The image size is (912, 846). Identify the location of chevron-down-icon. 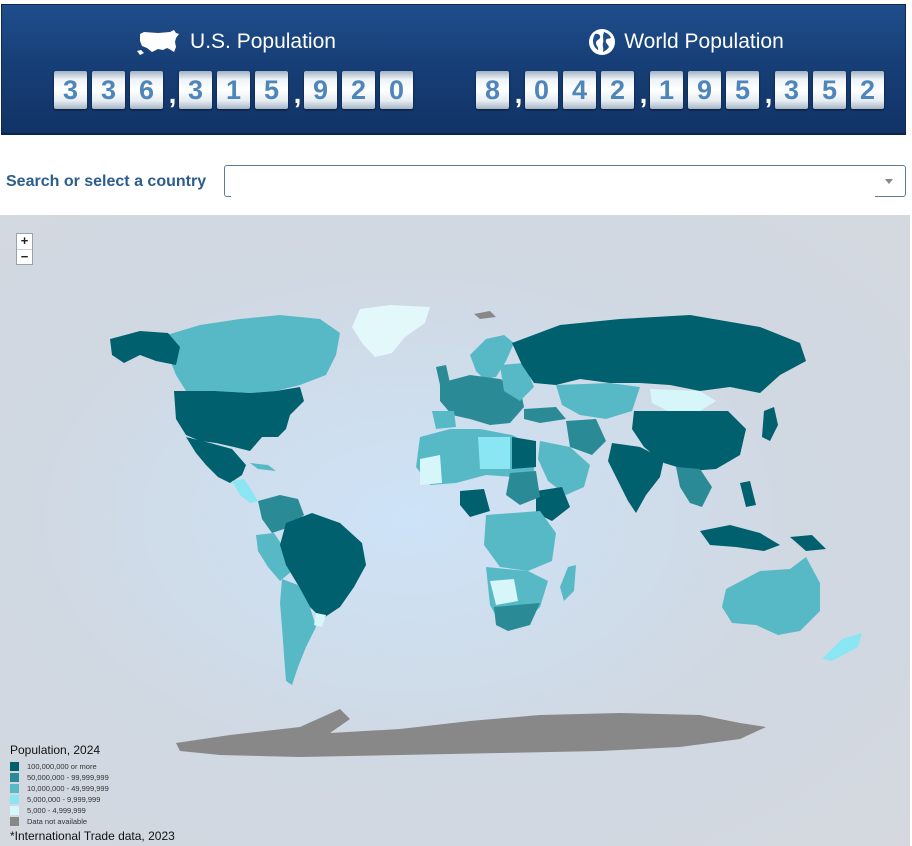
(889, 181).